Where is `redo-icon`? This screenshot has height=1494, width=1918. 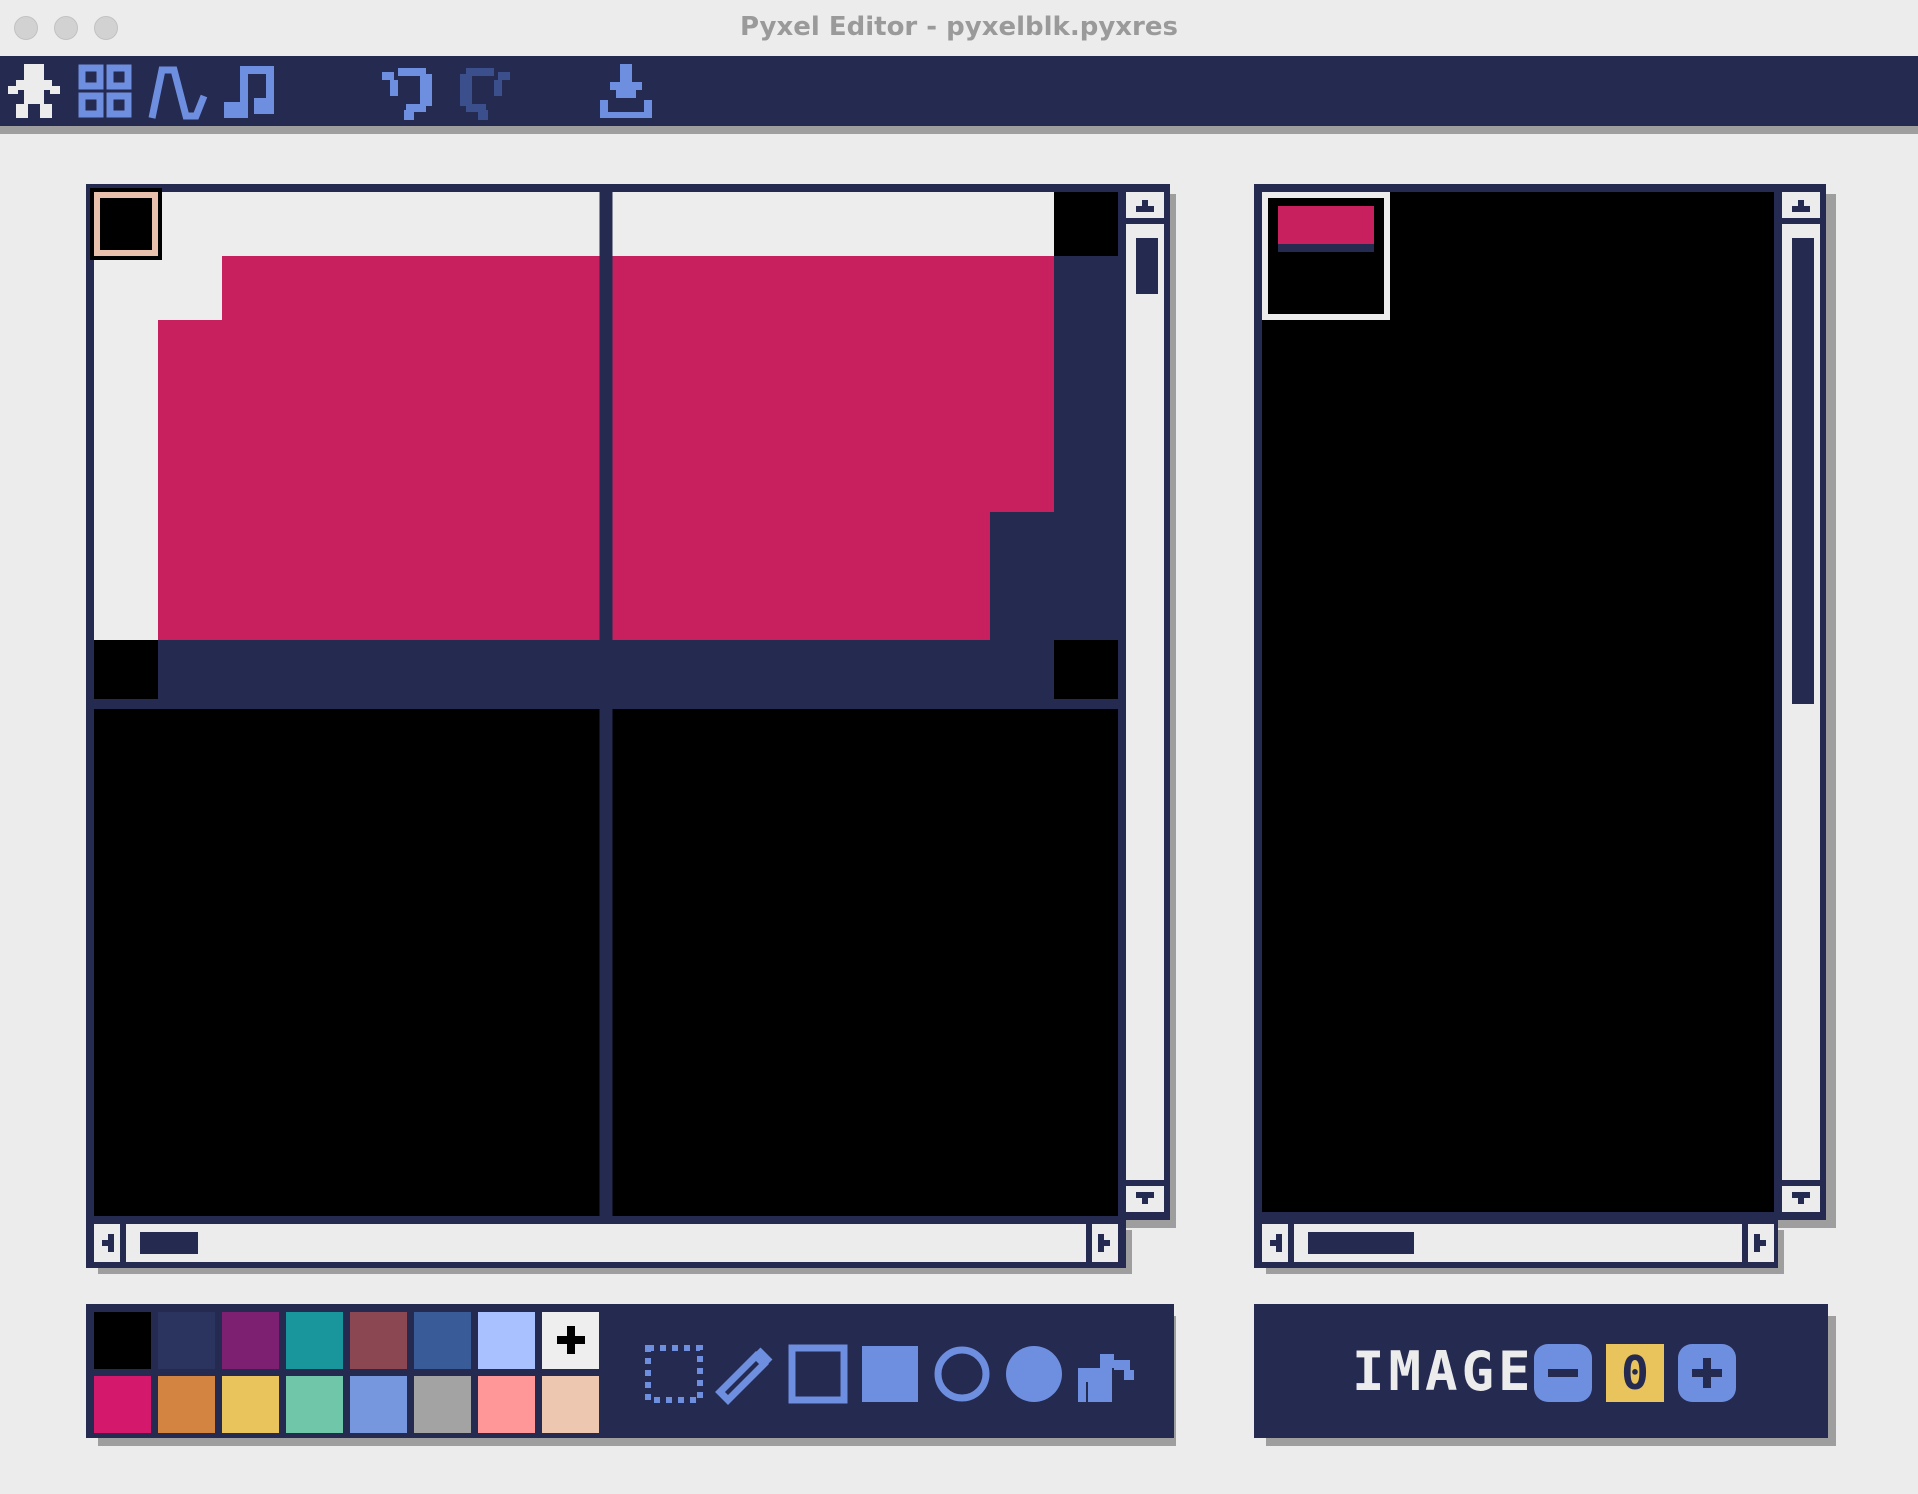
redo-icon is located at coordinates (482, 91).